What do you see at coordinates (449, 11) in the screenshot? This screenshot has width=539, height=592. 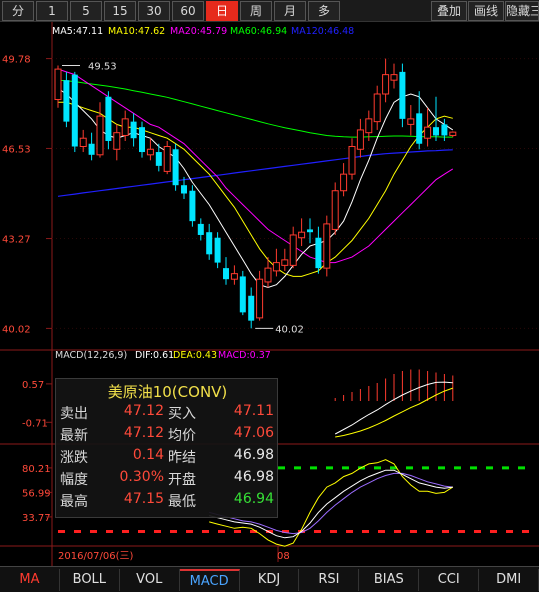 I see `tool-button-0: 叠加` at bounding box center [449, 11].